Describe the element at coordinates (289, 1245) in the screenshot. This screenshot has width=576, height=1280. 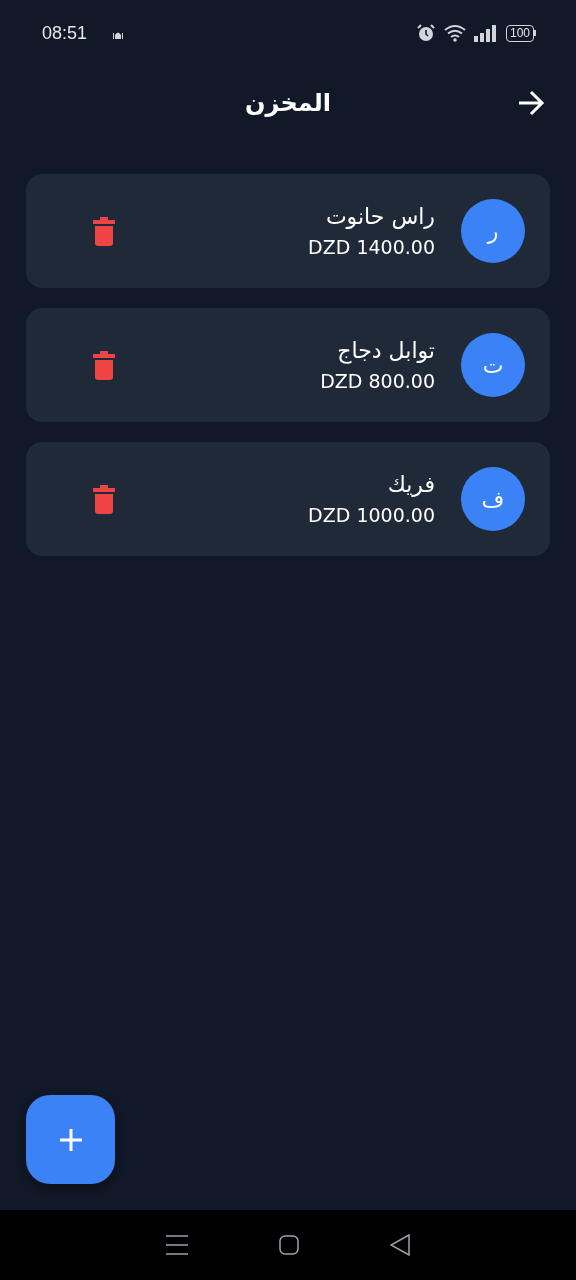
I see `home-icon` at that location.